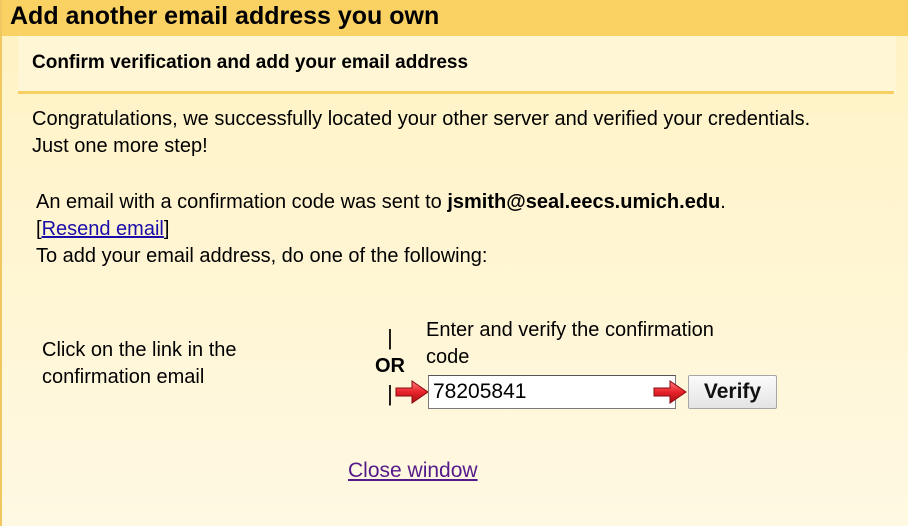 This screenshot has height=526, width=908. What do you see at coordinates (103, 229) in the screenshot?
I see `resend-email-link: Resend email` at bounding box center [103, 229].